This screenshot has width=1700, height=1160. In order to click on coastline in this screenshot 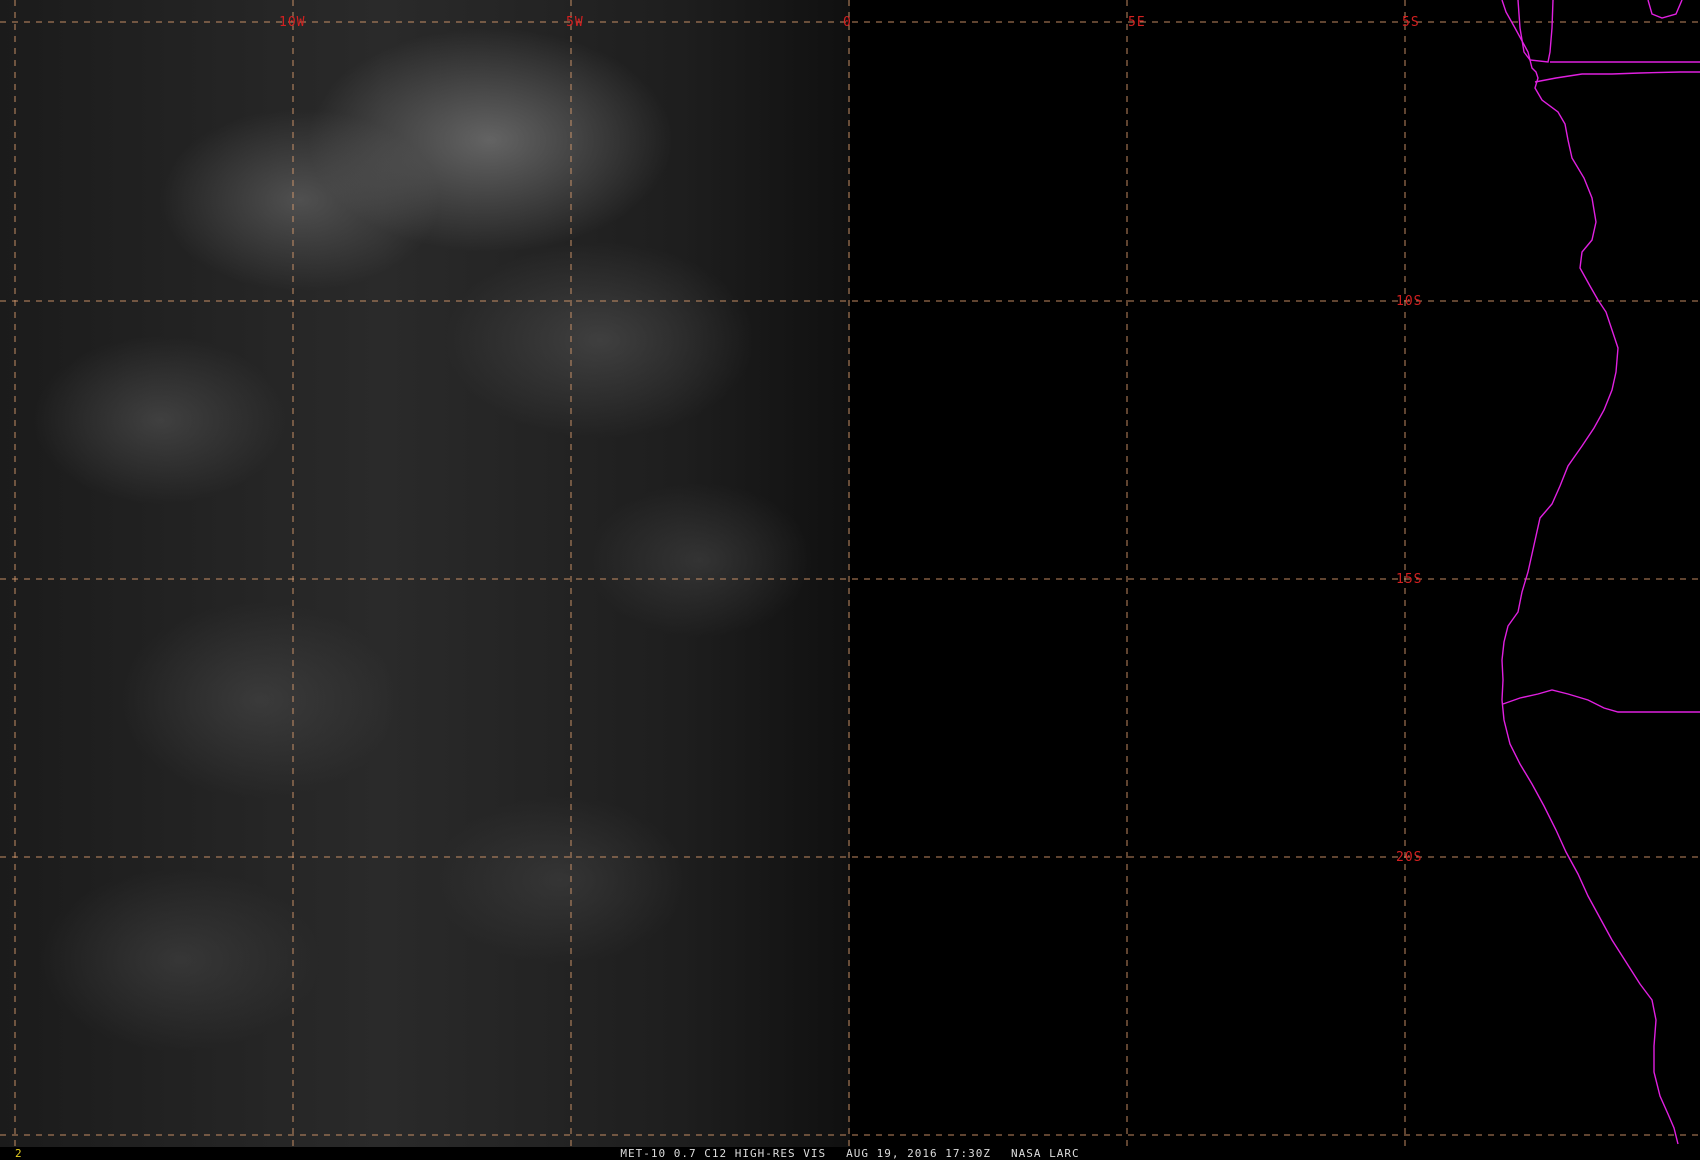, I will do `click(1590, 572)`.